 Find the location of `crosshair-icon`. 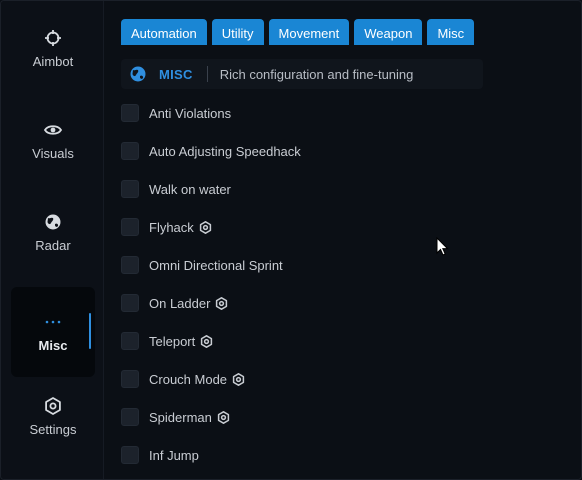

crosshair-icon is located at coordinates (53, 38).